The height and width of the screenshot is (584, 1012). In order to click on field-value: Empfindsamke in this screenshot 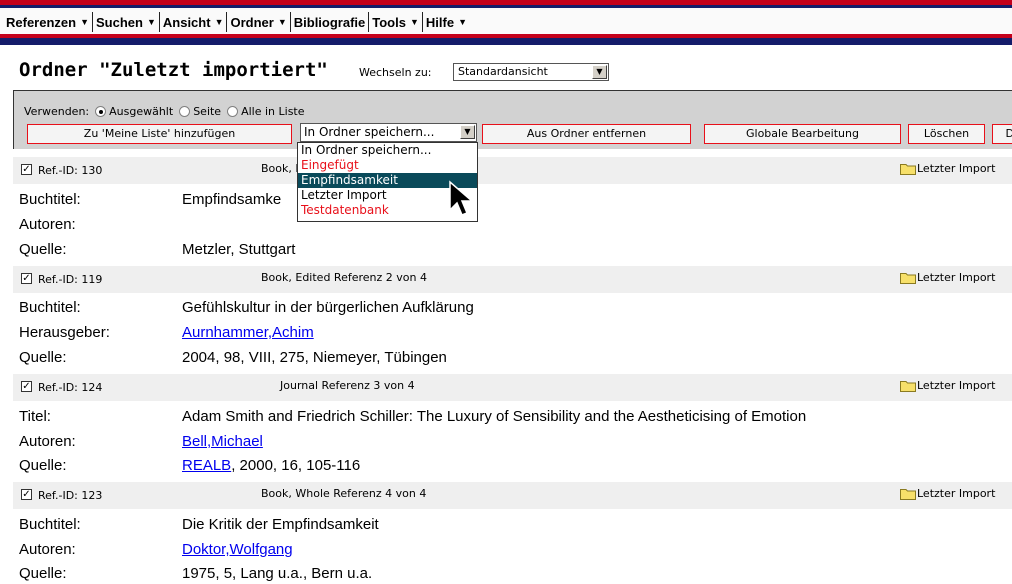, I will do `click(232, 199)`.